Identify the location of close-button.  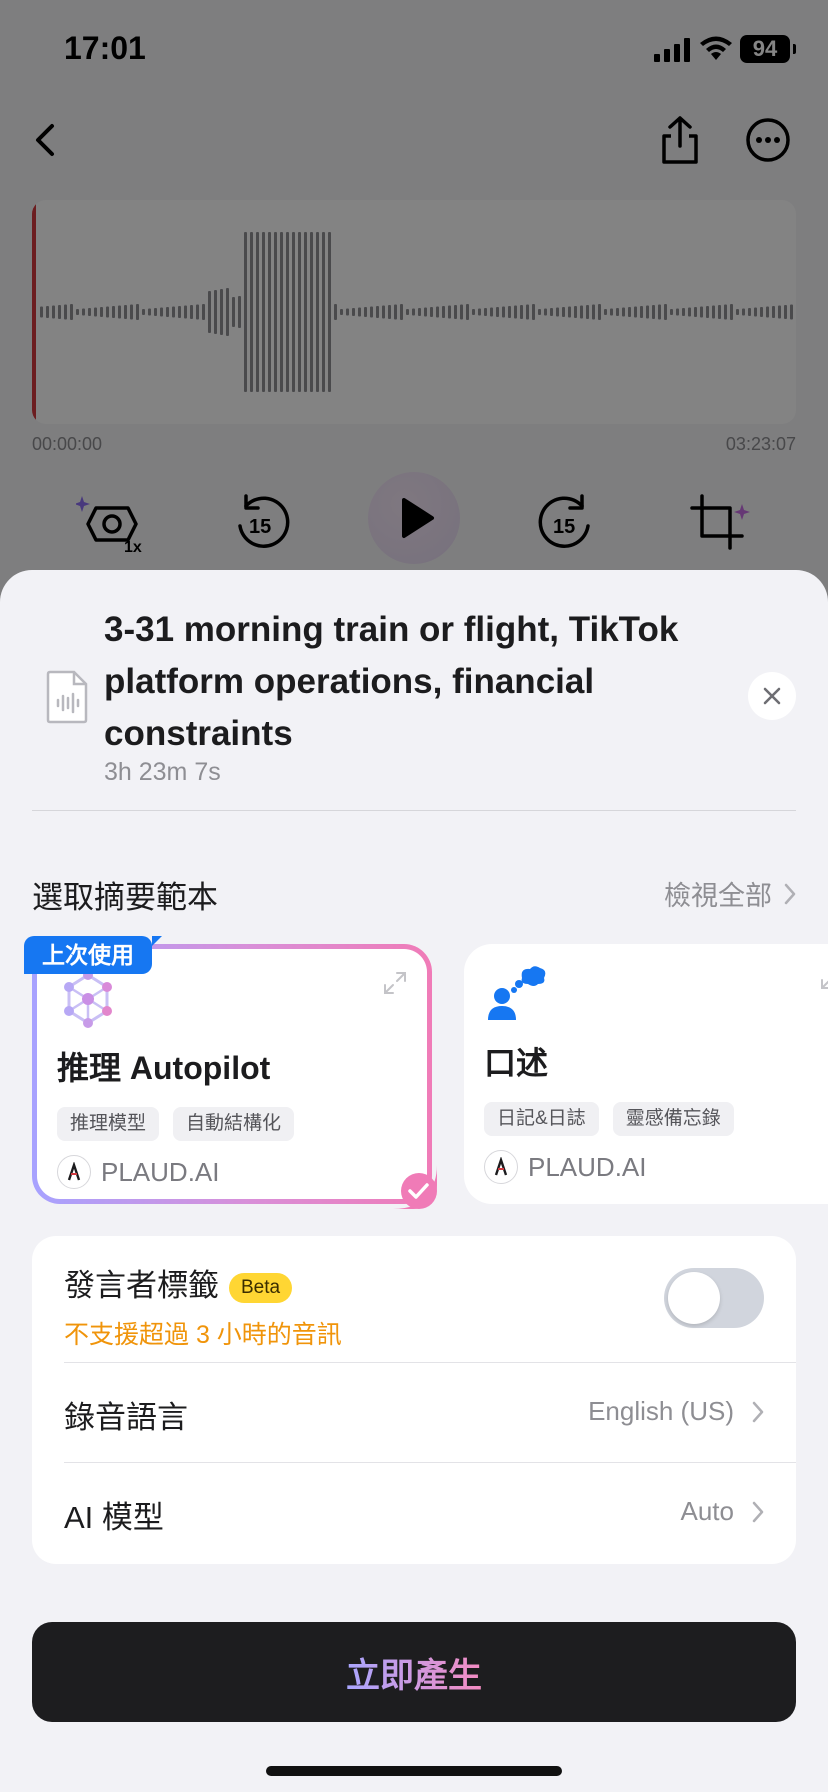
(772, 696).